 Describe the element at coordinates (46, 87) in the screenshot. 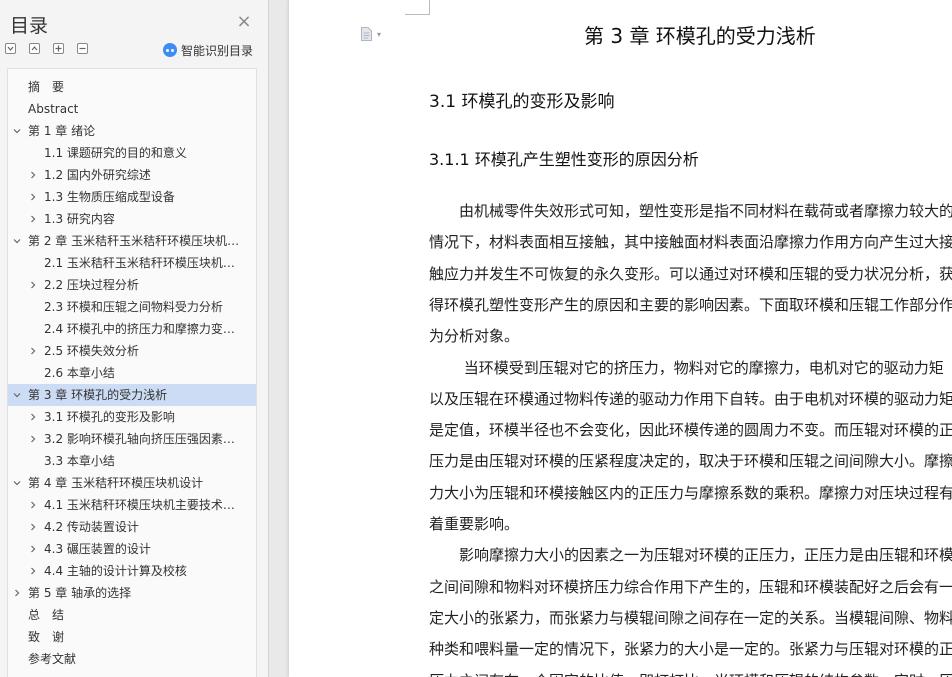

I see `toc-item-label: 摘 要` at that location.